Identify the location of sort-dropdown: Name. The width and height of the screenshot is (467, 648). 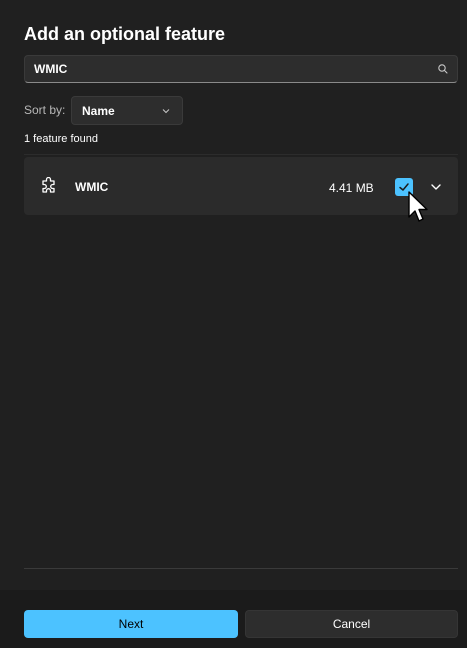
(127, 110).